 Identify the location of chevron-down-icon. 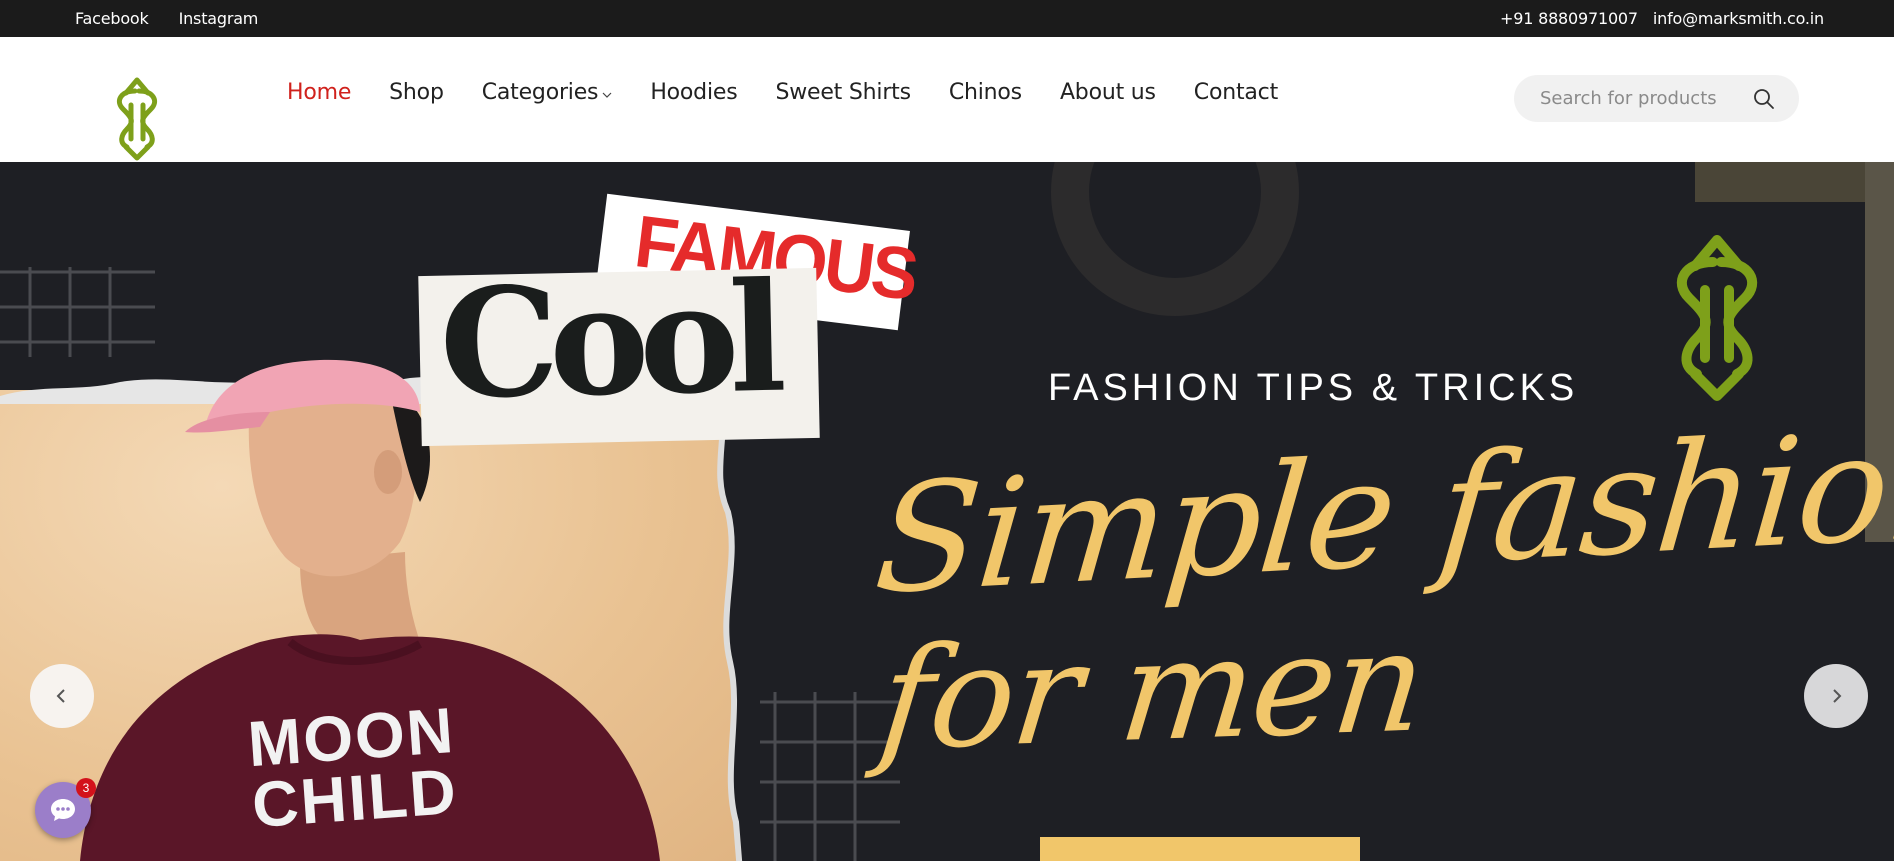
(607, 95).